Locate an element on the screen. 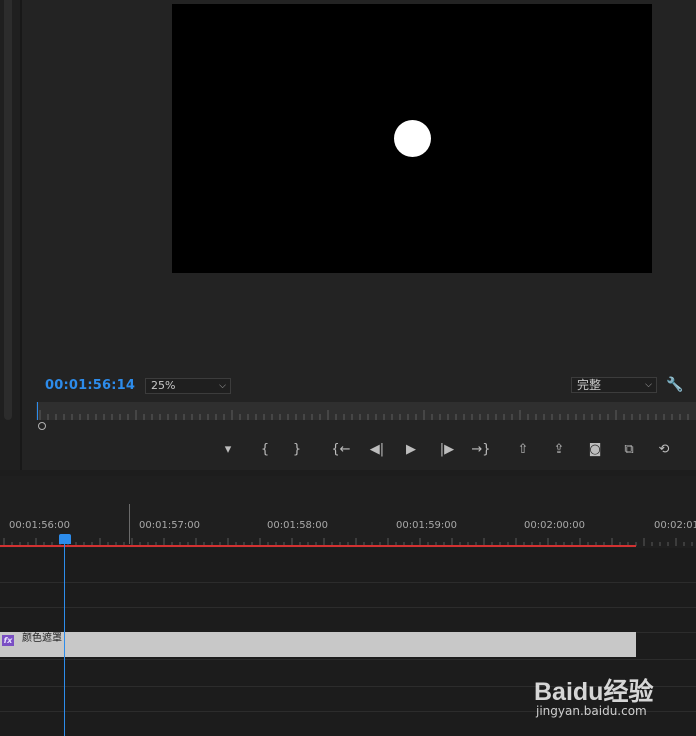 The image size is (696, 736). mark-out-button: } is located at coordinates (297, 450).